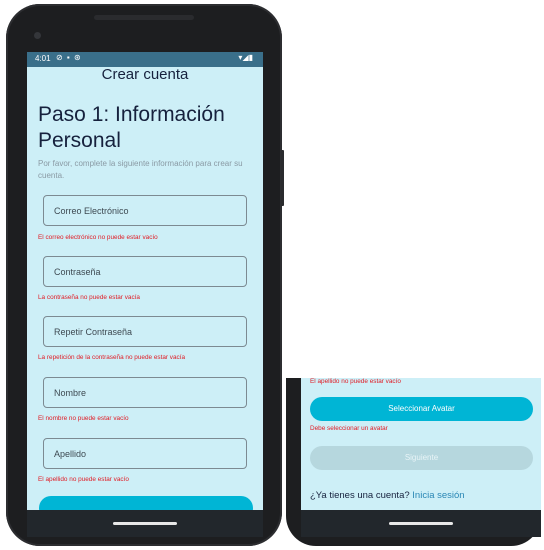  Describe the element at coordinates (145, 453) in the screenshot. I see `last-name-field: Apellido` at that location.